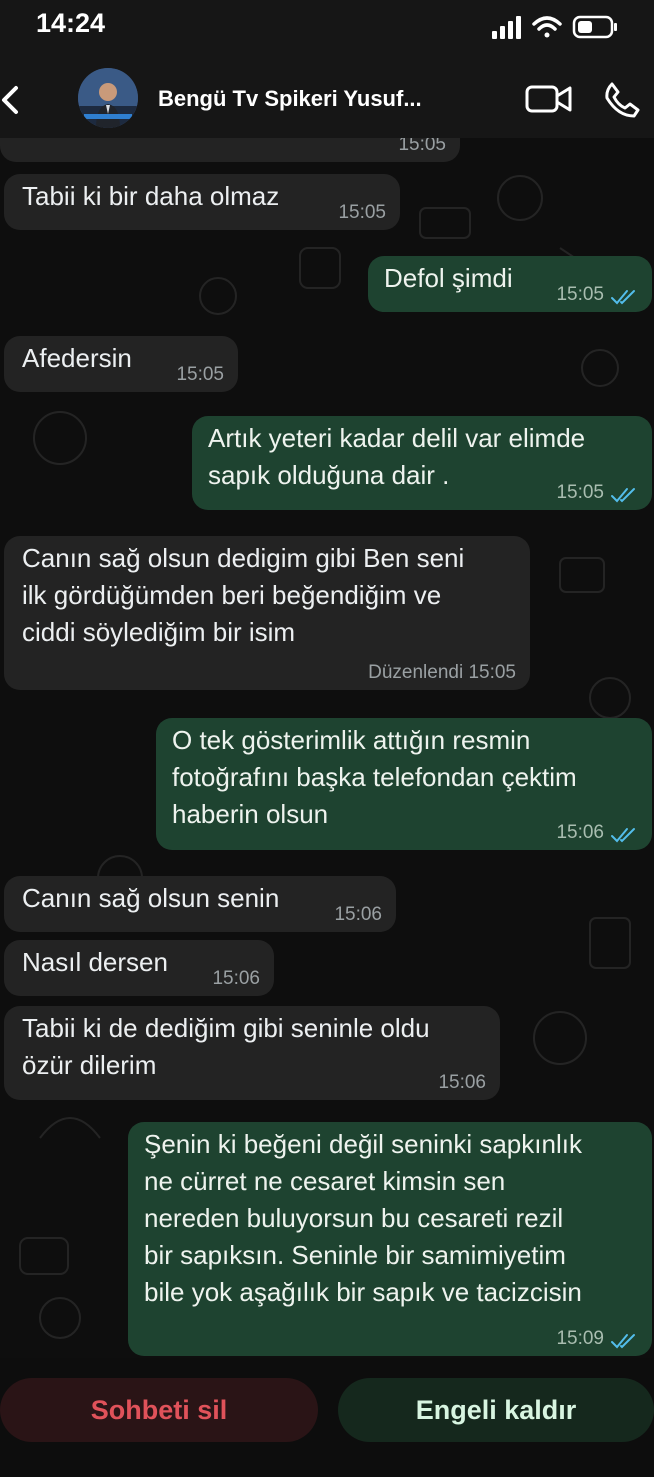 Image resolution: width=654 pixels, height=1477 pixels. Describe the element at coordinates (230, 150) in the screenshot. I see `incoming-message: 15:05` at that location.